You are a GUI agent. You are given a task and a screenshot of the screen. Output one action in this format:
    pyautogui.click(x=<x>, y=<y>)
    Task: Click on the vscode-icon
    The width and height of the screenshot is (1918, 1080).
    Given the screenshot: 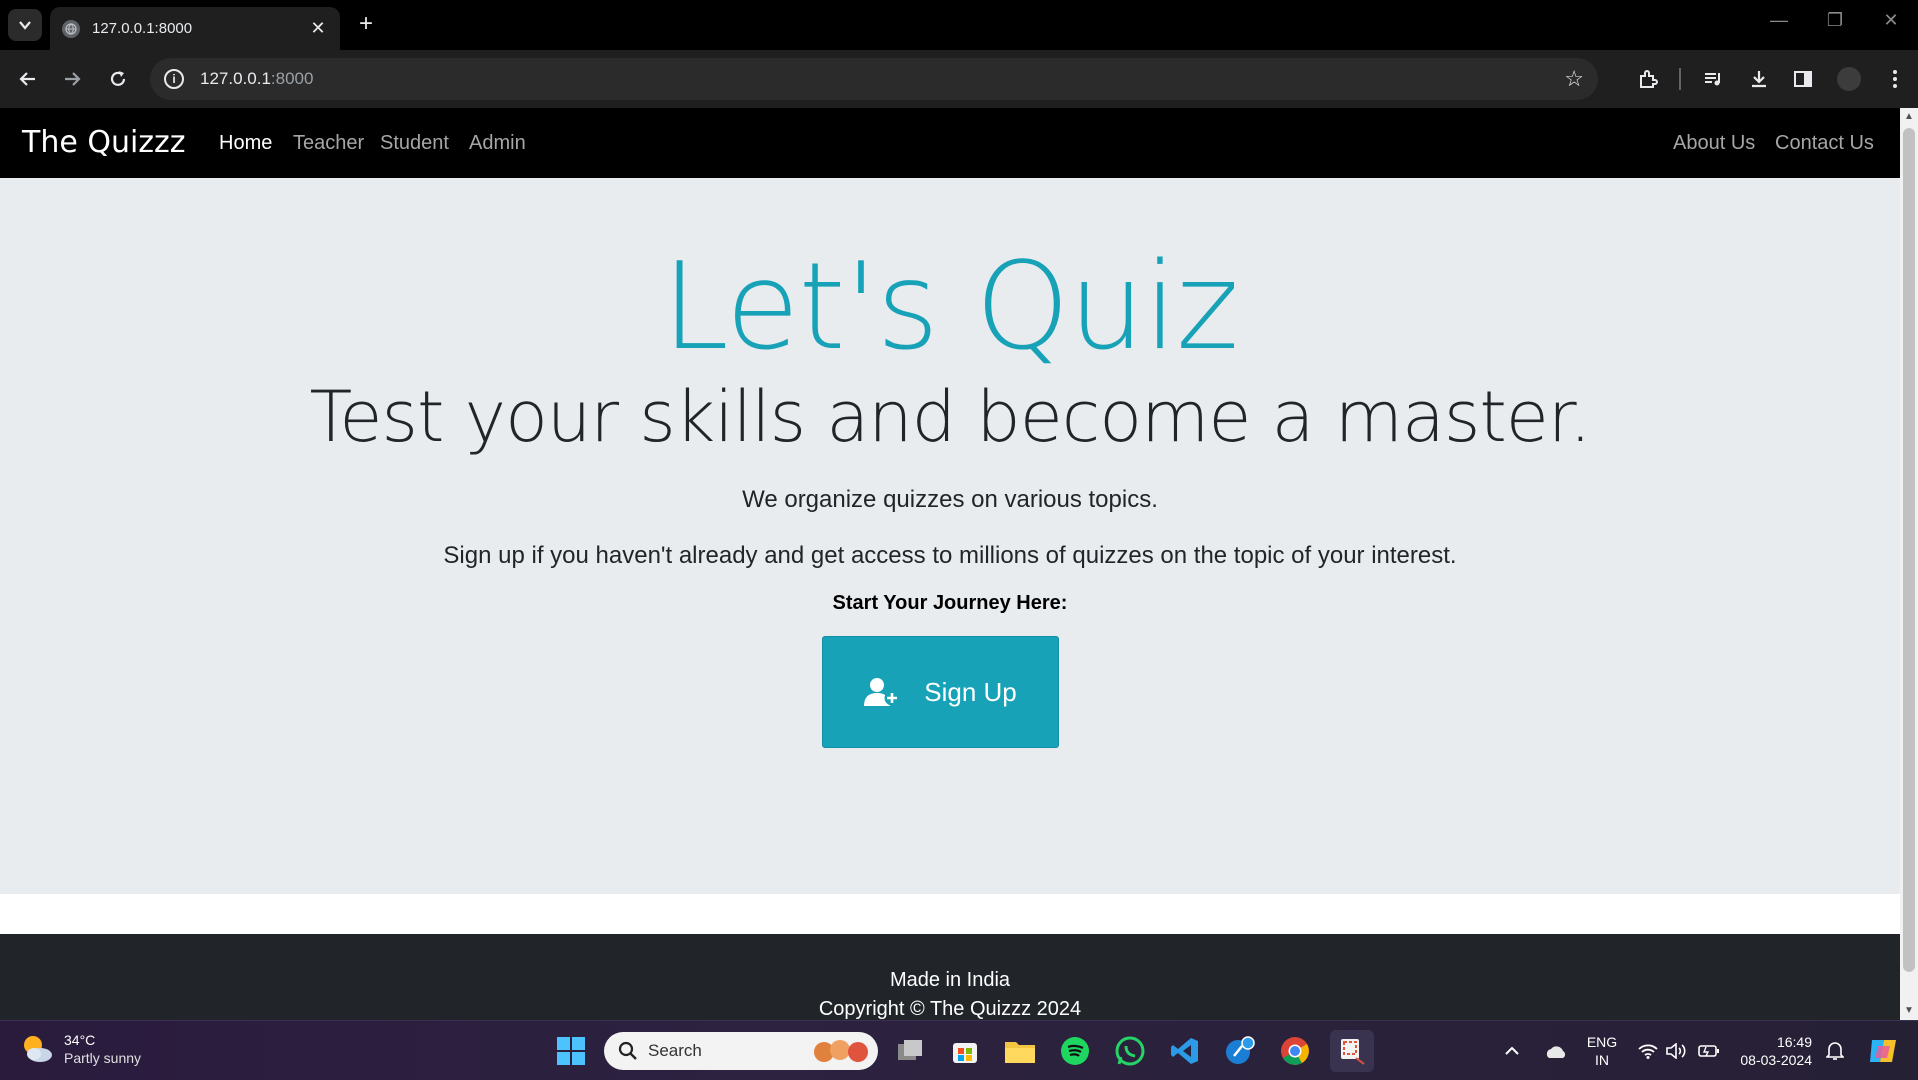 What is the action you would take?
    pyautogui.click(x=1185, y=1051)
    